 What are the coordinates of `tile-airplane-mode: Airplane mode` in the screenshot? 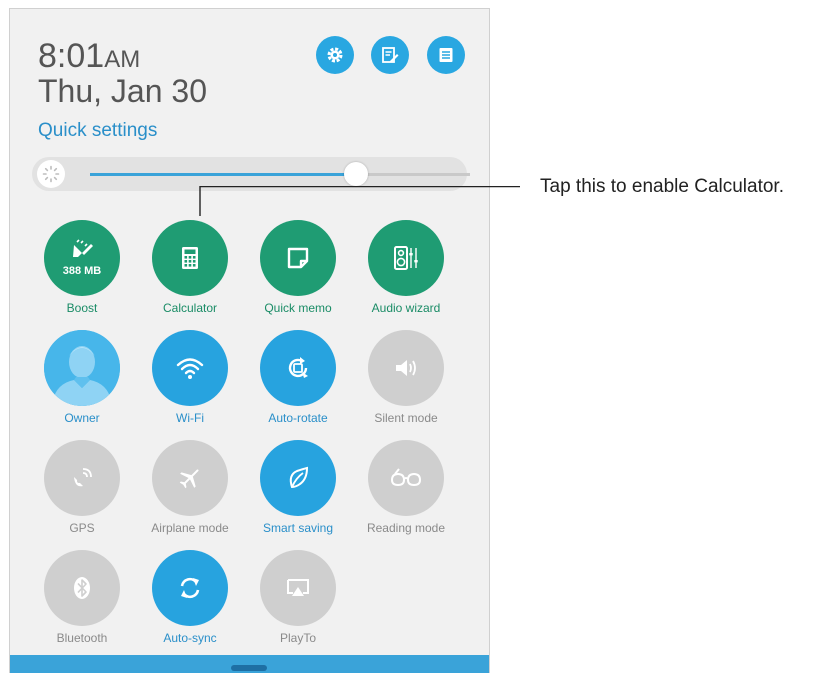 It's located at (190, 487).